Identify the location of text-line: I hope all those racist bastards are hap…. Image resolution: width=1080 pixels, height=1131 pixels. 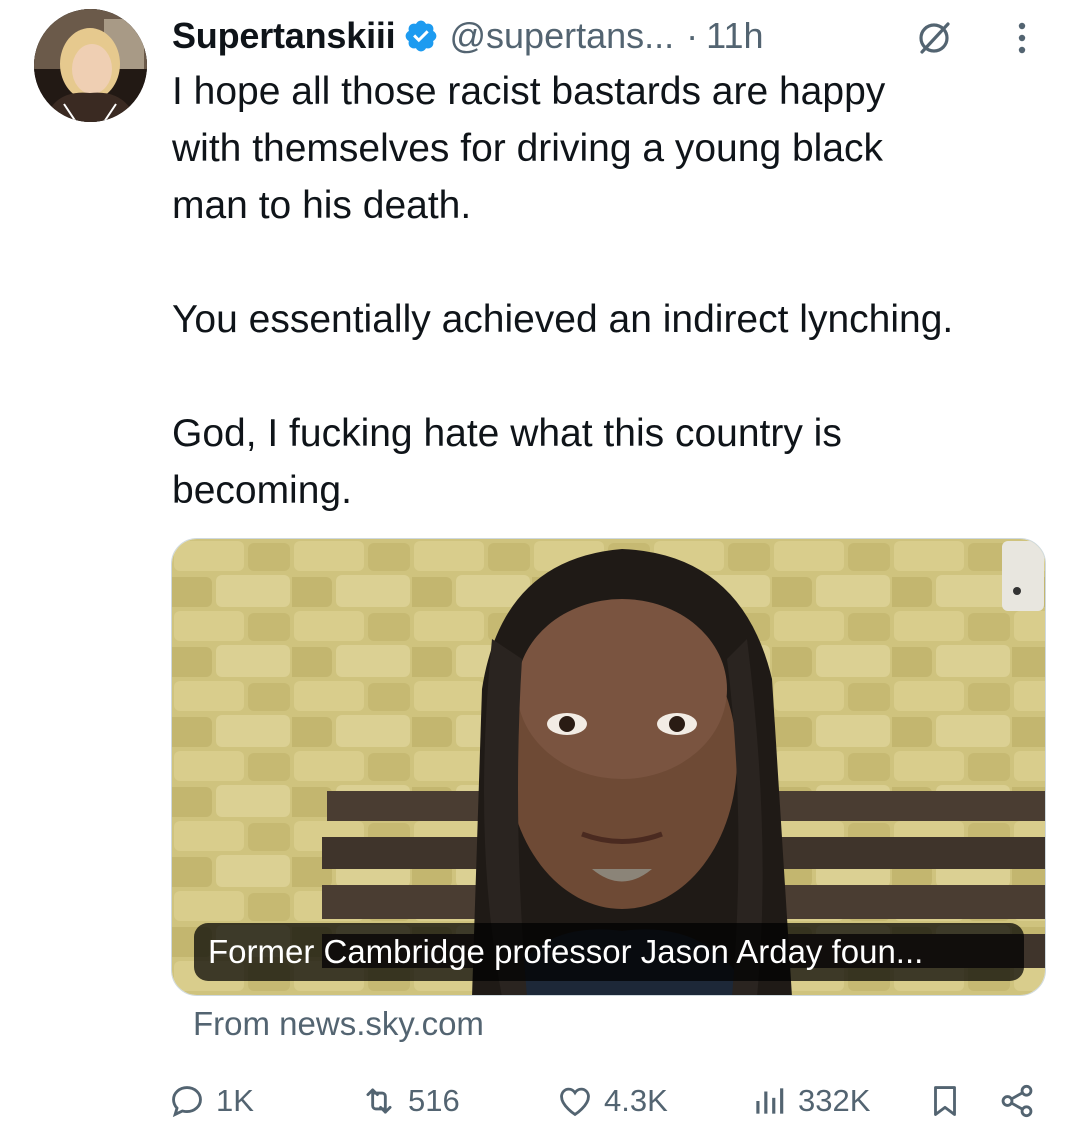
(529, 91).